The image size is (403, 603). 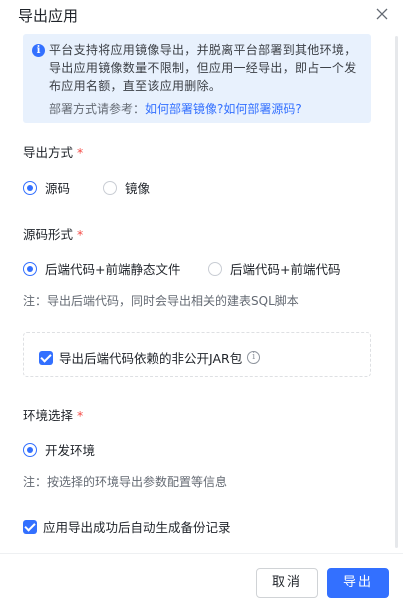 I want to click on radio-label: 后端代码+前端代码, so click(x=285, y=269).